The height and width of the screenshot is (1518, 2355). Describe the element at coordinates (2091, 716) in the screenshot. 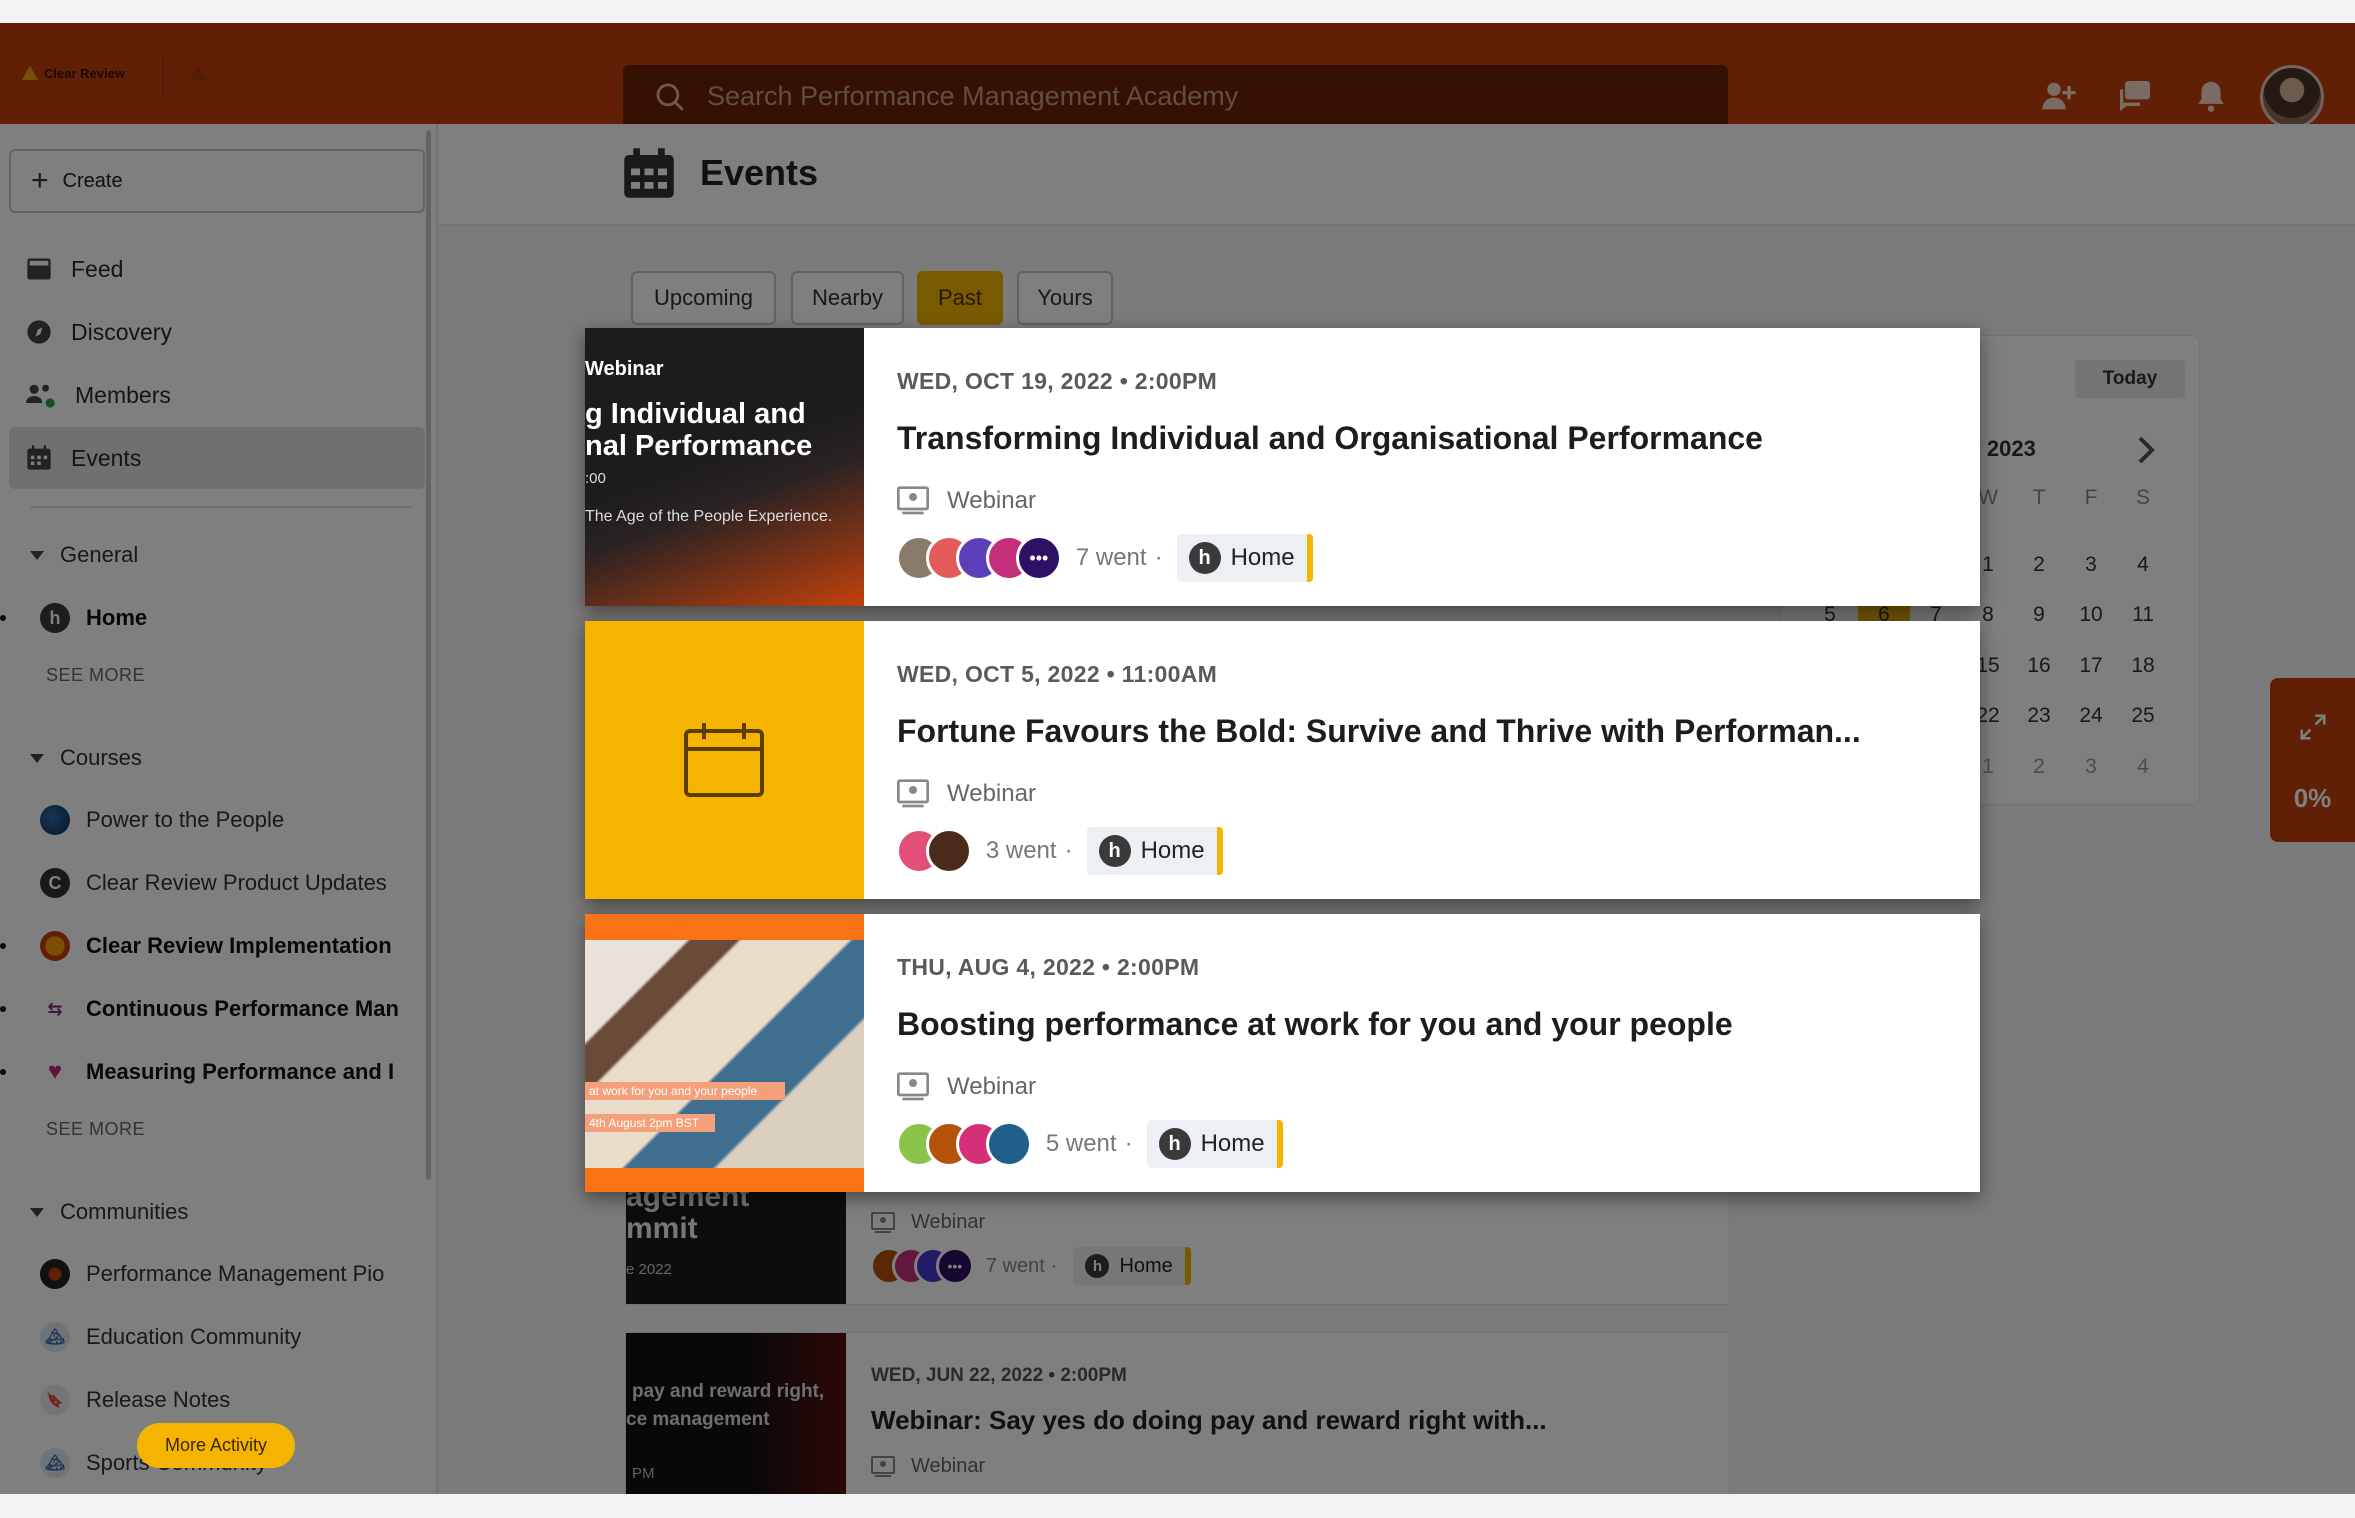

I see `calendar-day: 24` at that location.